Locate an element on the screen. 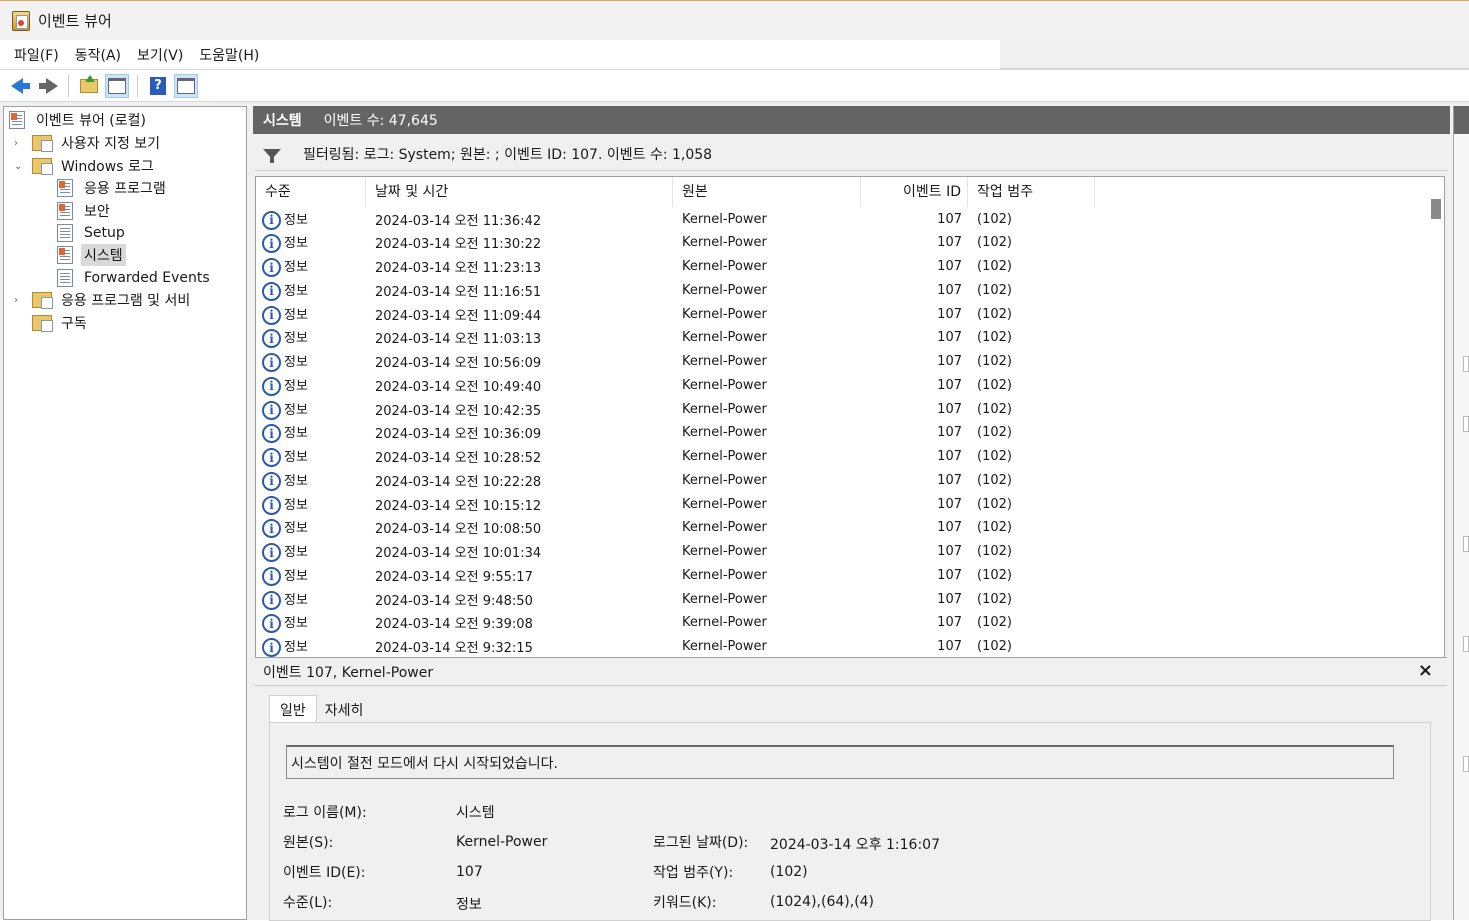  column-header-event-id: 이벤트 ID is located at coordinates (914, 192).